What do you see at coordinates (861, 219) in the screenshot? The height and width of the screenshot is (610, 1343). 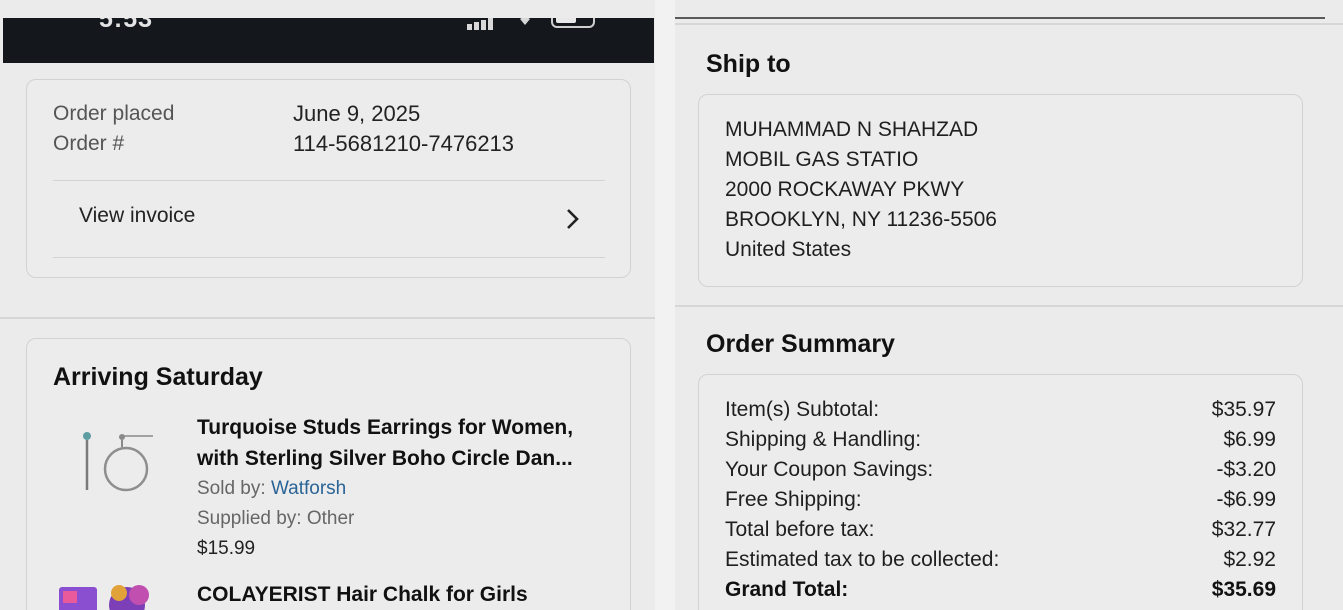 I see `address-city: BROOKLYN, NY 11236-5506` at bounding box center [861, 219].